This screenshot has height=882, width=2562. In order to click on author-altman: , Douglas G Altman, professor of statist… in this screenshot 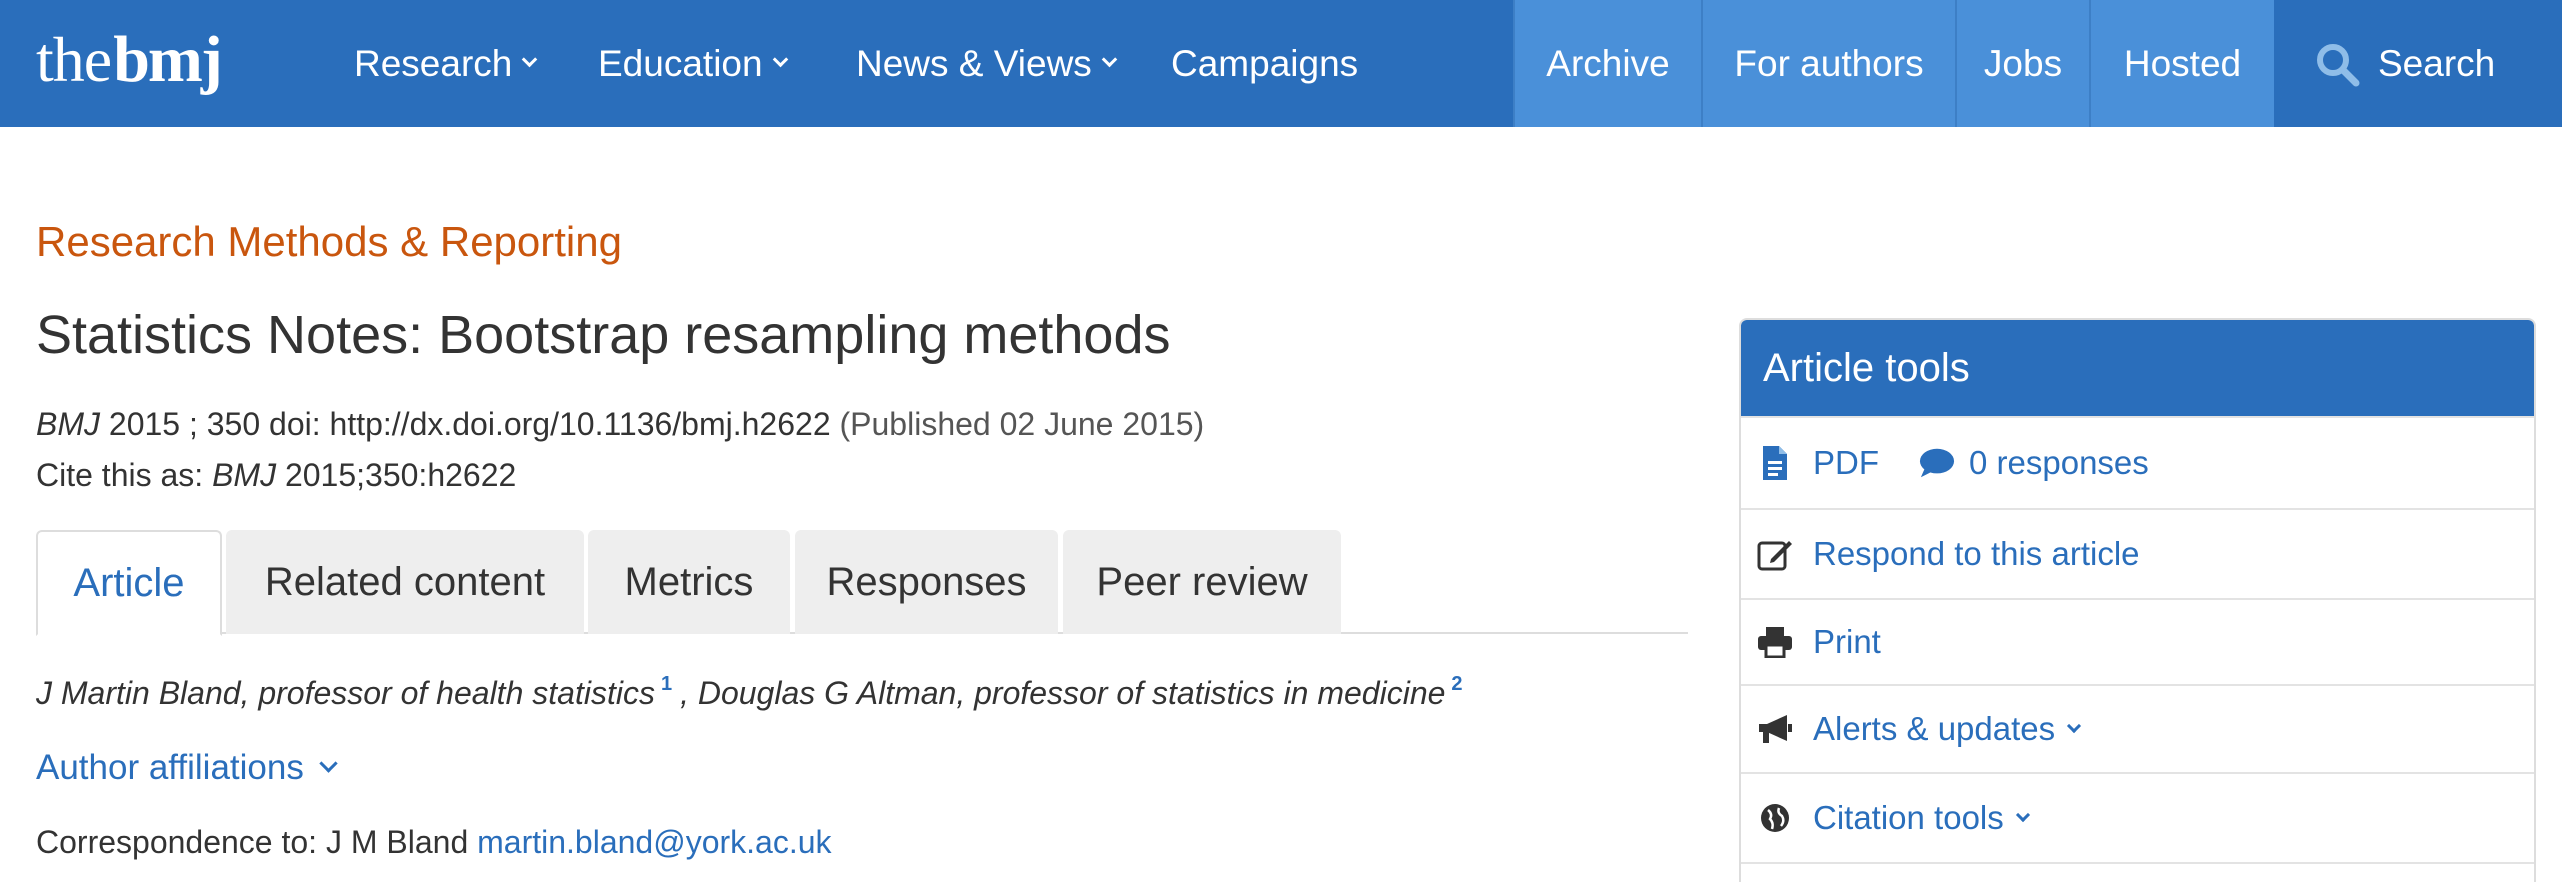, I will do `click(1063, 693)`.